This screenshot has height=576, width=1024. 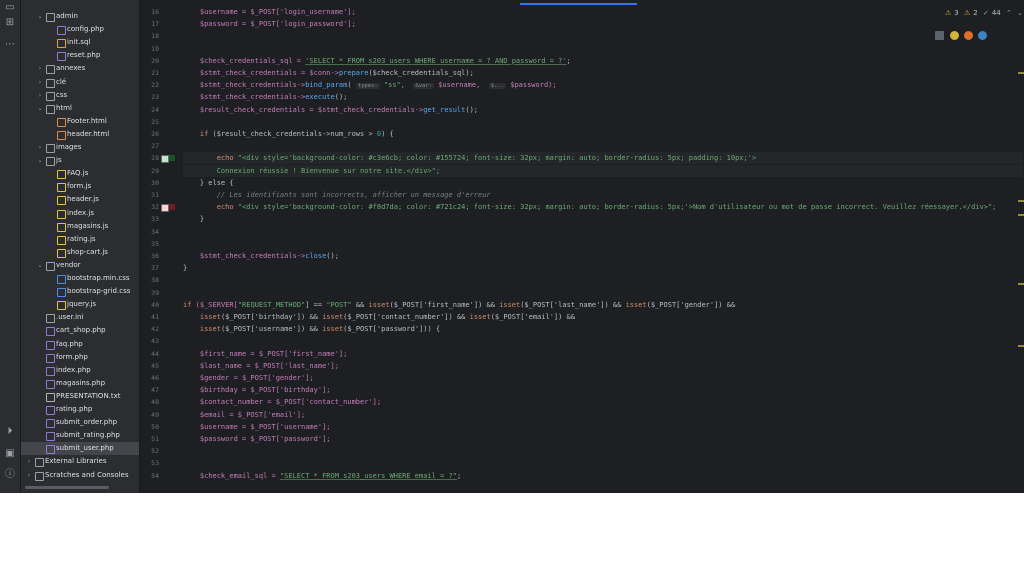 What do you see at coordinates (603, 256) in the screenshot?
I see `code-line: $stmt_check_credentials->close();` at bounding box center [603, 256].